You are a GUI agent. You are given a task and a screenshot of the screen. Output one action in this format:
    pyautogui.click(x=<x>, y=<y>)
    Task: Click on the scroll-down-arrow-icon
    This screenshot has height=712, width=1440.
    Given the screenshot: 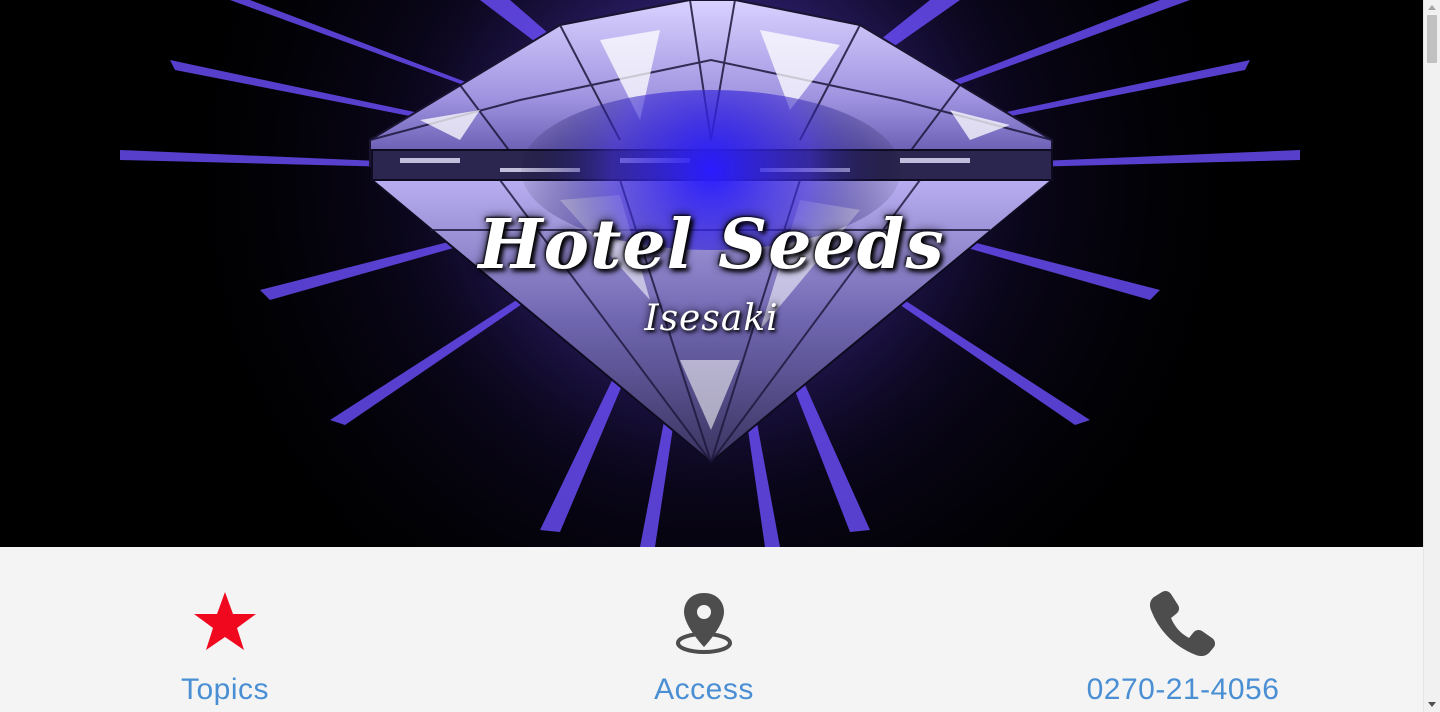 What is the action you would take?
    pyautogui.click(x=1432, y=704)
    